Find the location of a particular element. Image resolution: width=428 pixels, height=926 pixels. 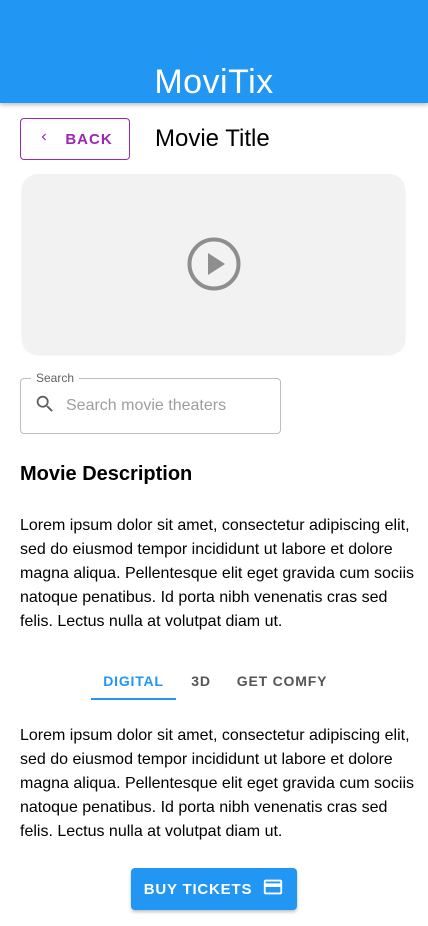

back-button: BACK is located at coordinates (75, 139).